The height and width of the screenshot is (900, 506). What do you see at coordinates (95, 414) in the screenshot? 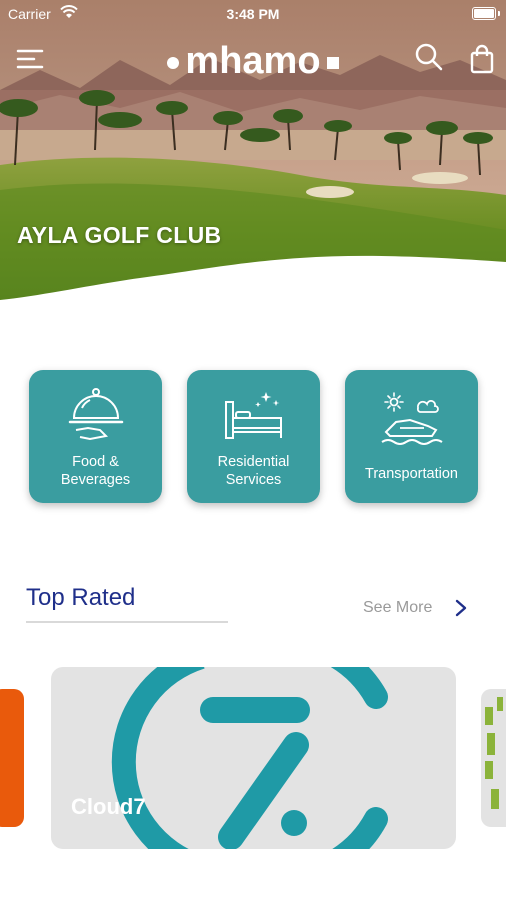
I see `serving-cloche-icon` at bounding box center [95, 414].